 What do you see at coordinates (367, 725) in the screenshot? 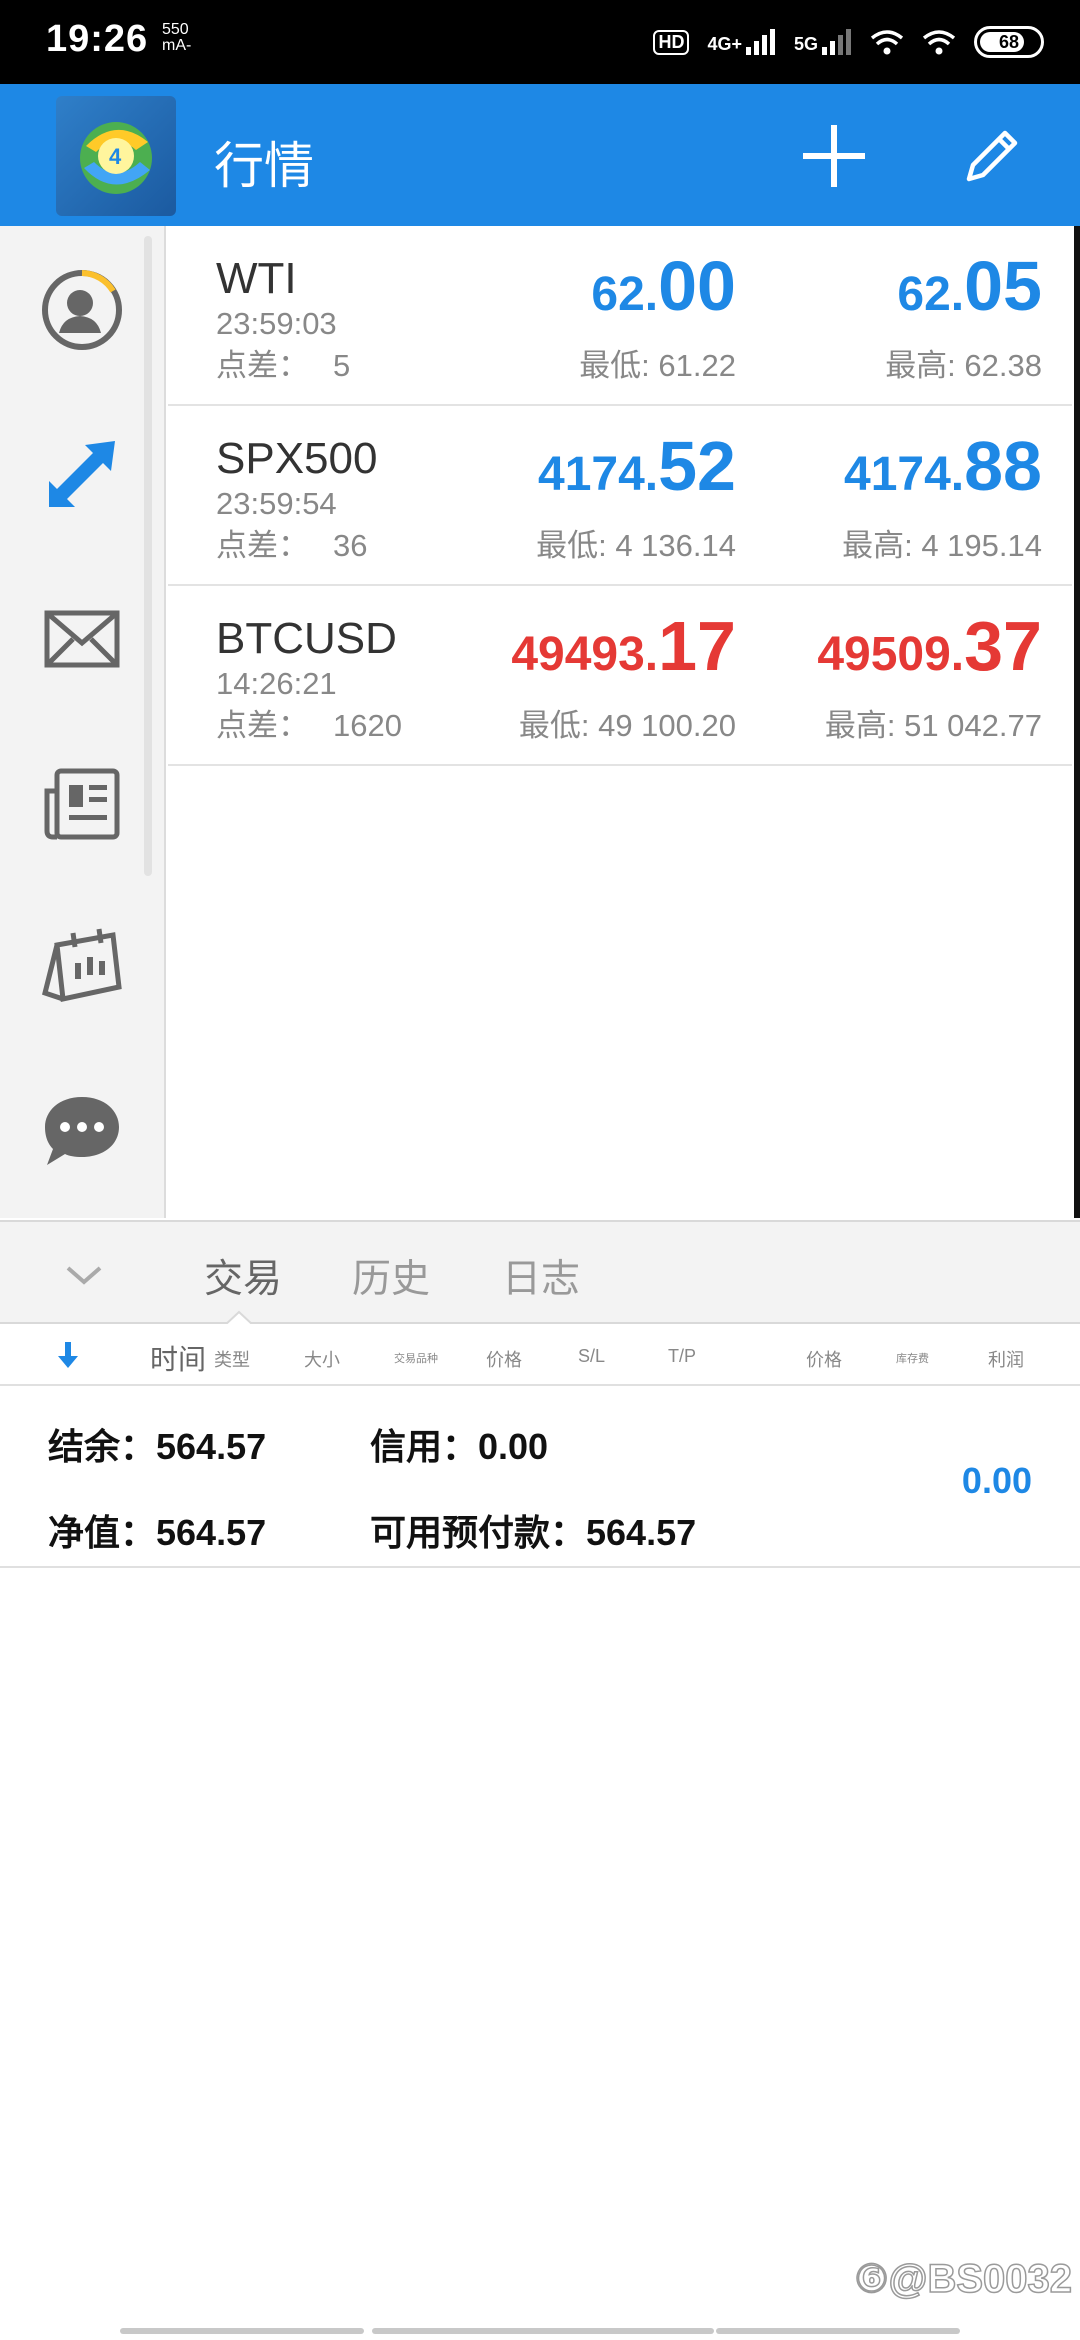
I see `spread-value: 1620` at bounding box center [367, 725].